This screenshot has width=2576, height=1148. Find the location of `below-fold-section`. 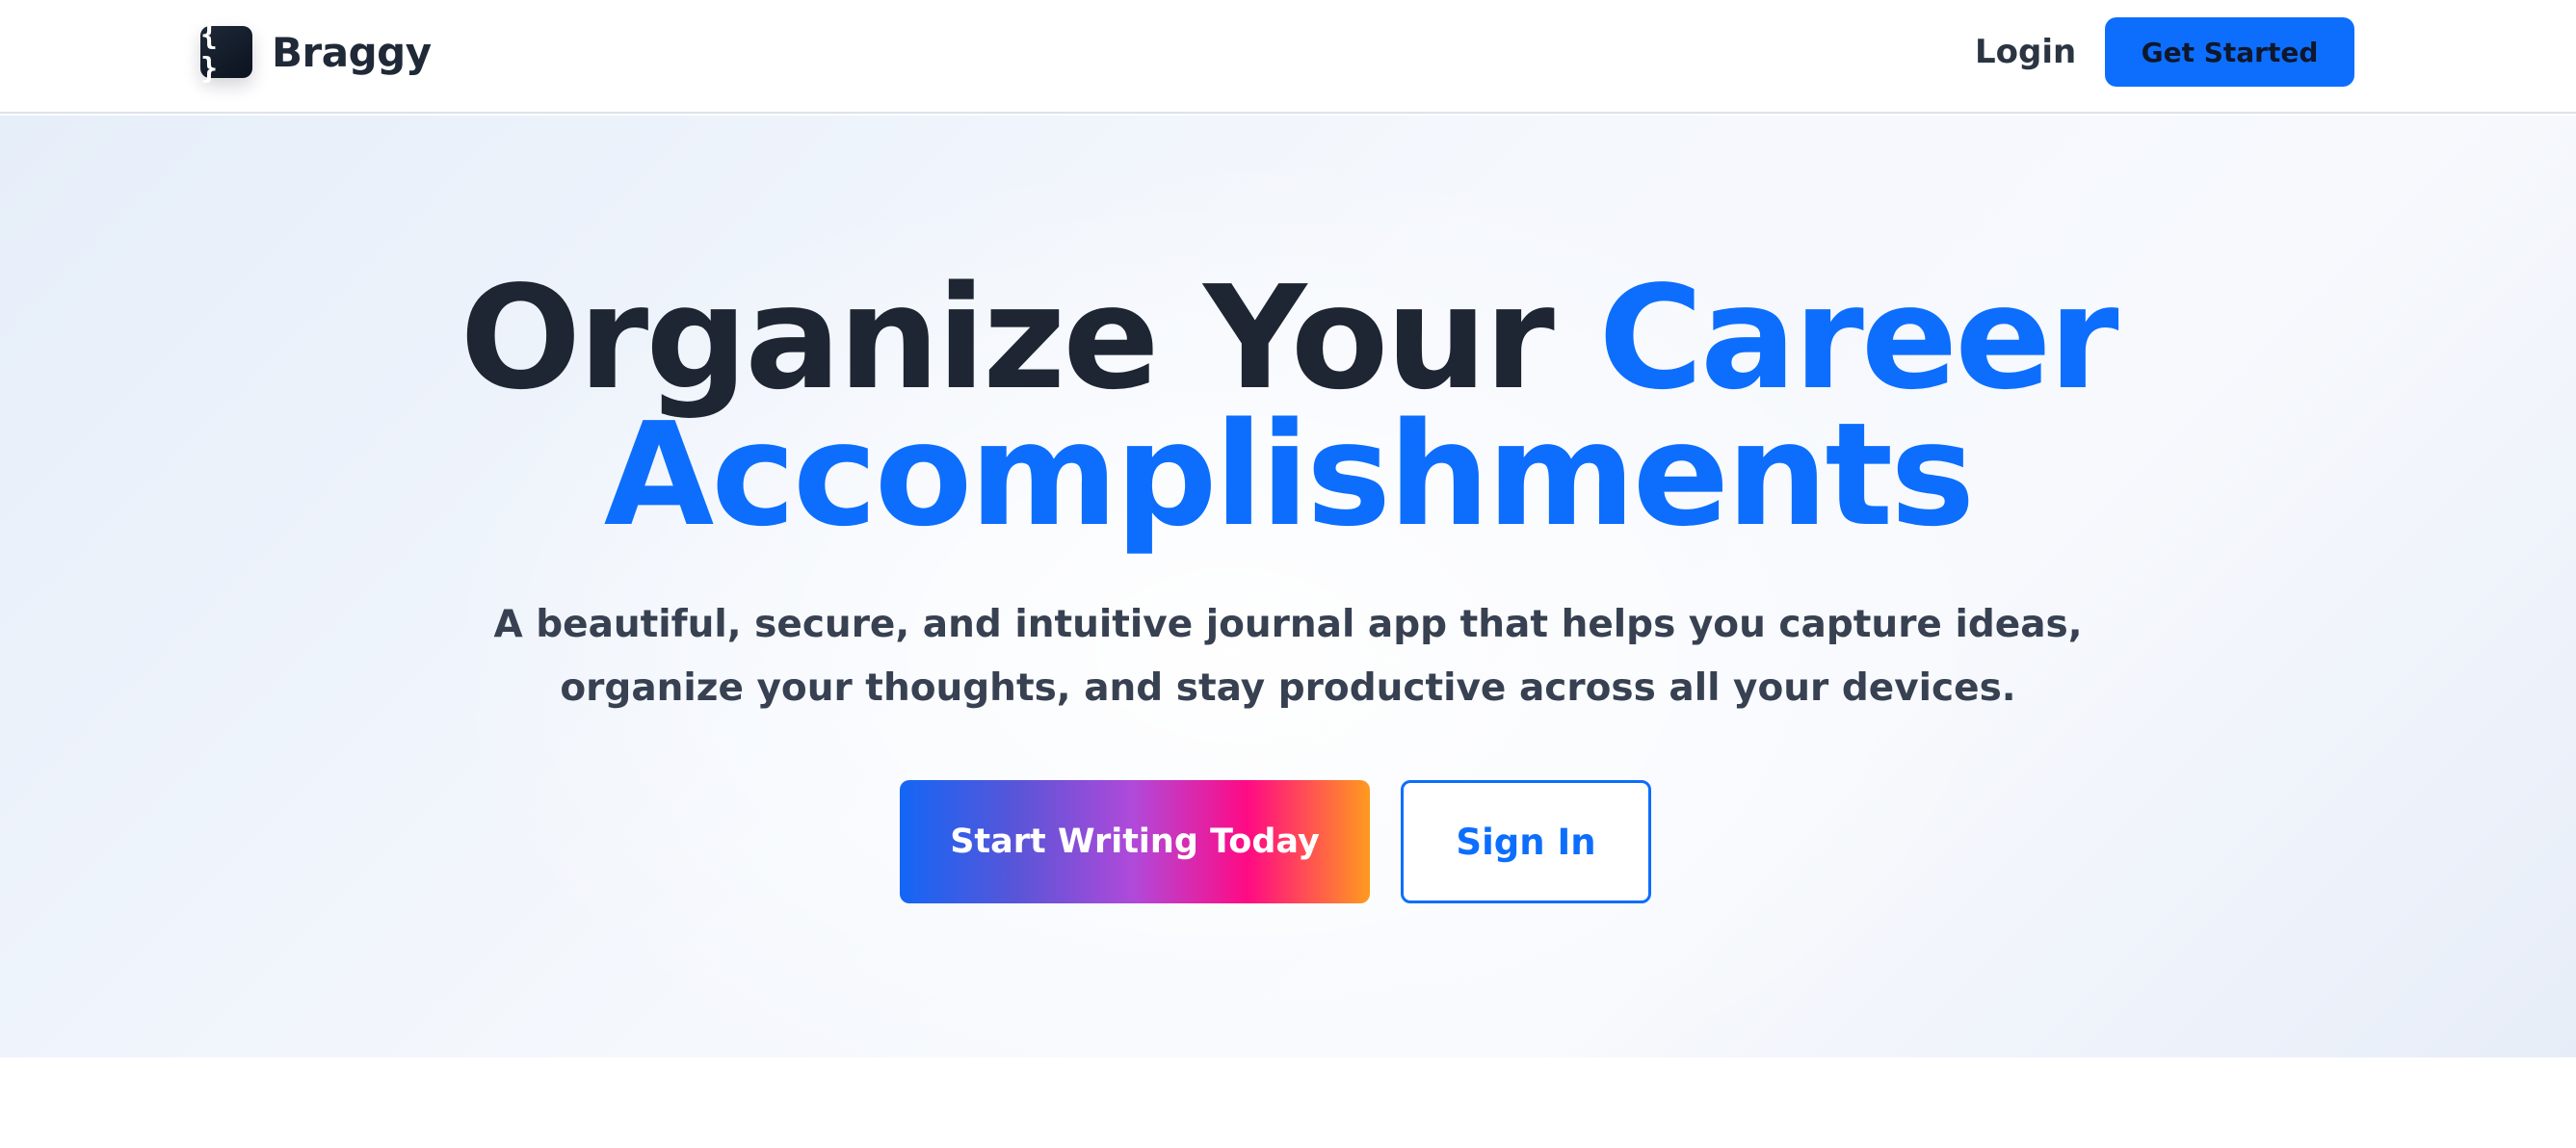

below-fold-section is located at coordinates (1288, 1102).